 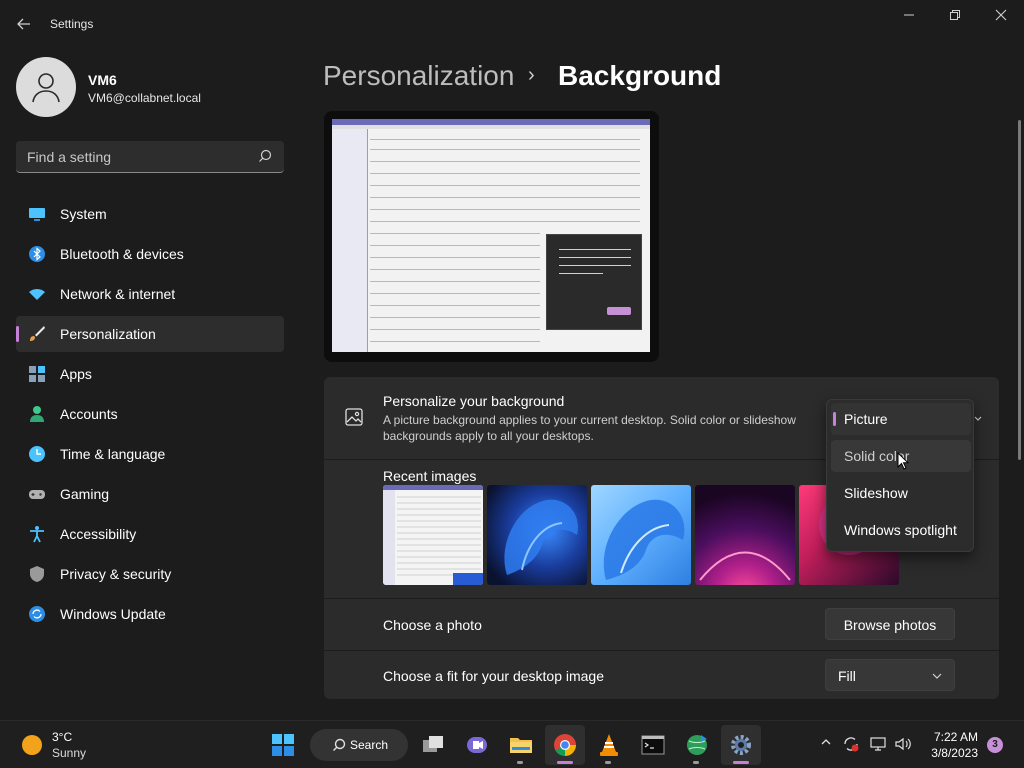 What do you see at coordinates (901, 419) in the screenshot?
I see `dropdown-option-picture: Picture` at bounding box center [901, 419].